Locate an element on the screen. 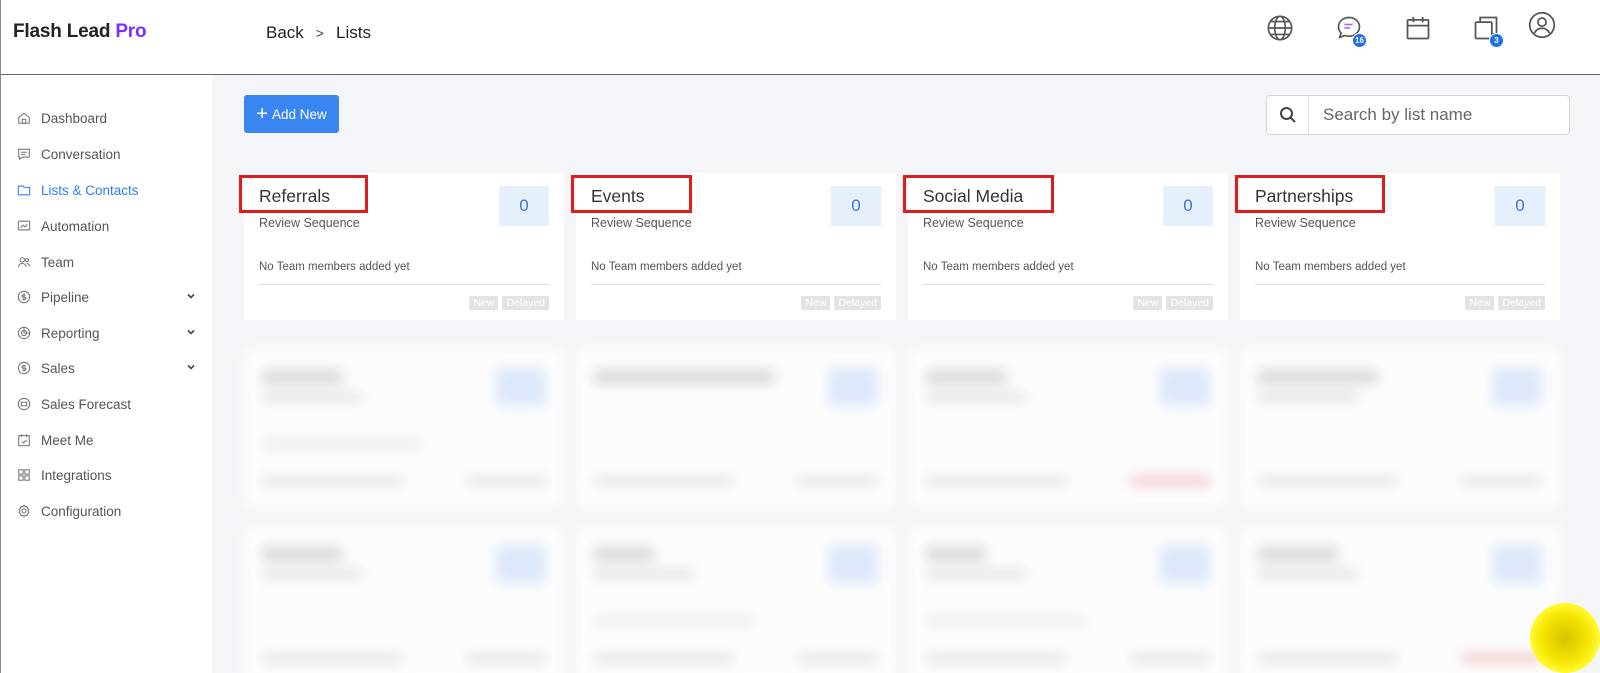 The width and height of the screenshot is (1600, 673). cursor-highlight is located at coordinates (1565, 638).